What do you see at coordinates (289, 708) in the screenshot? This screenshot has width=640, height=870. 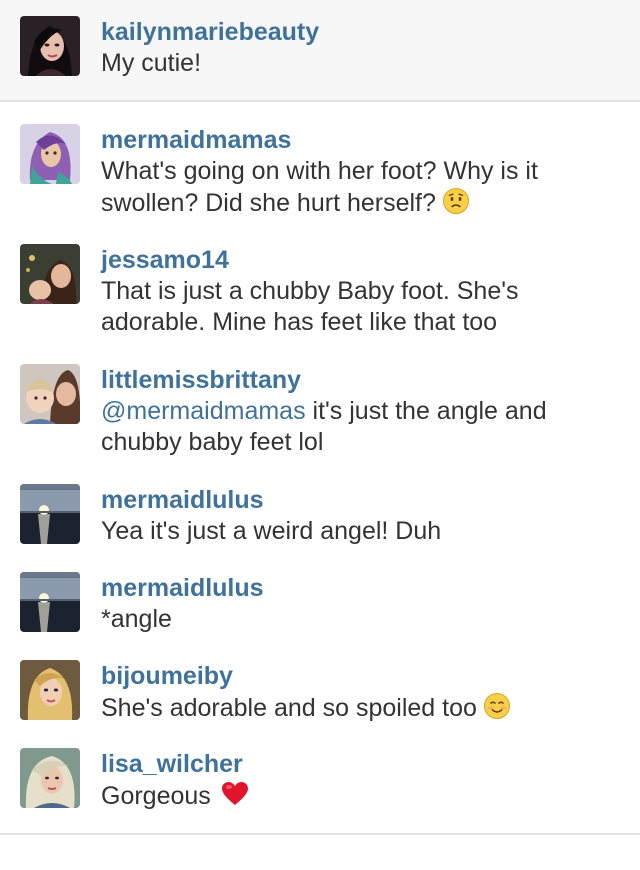 I see `comment-text-line: She's adorable and so spoiled too` at bounding box center [289, 708].